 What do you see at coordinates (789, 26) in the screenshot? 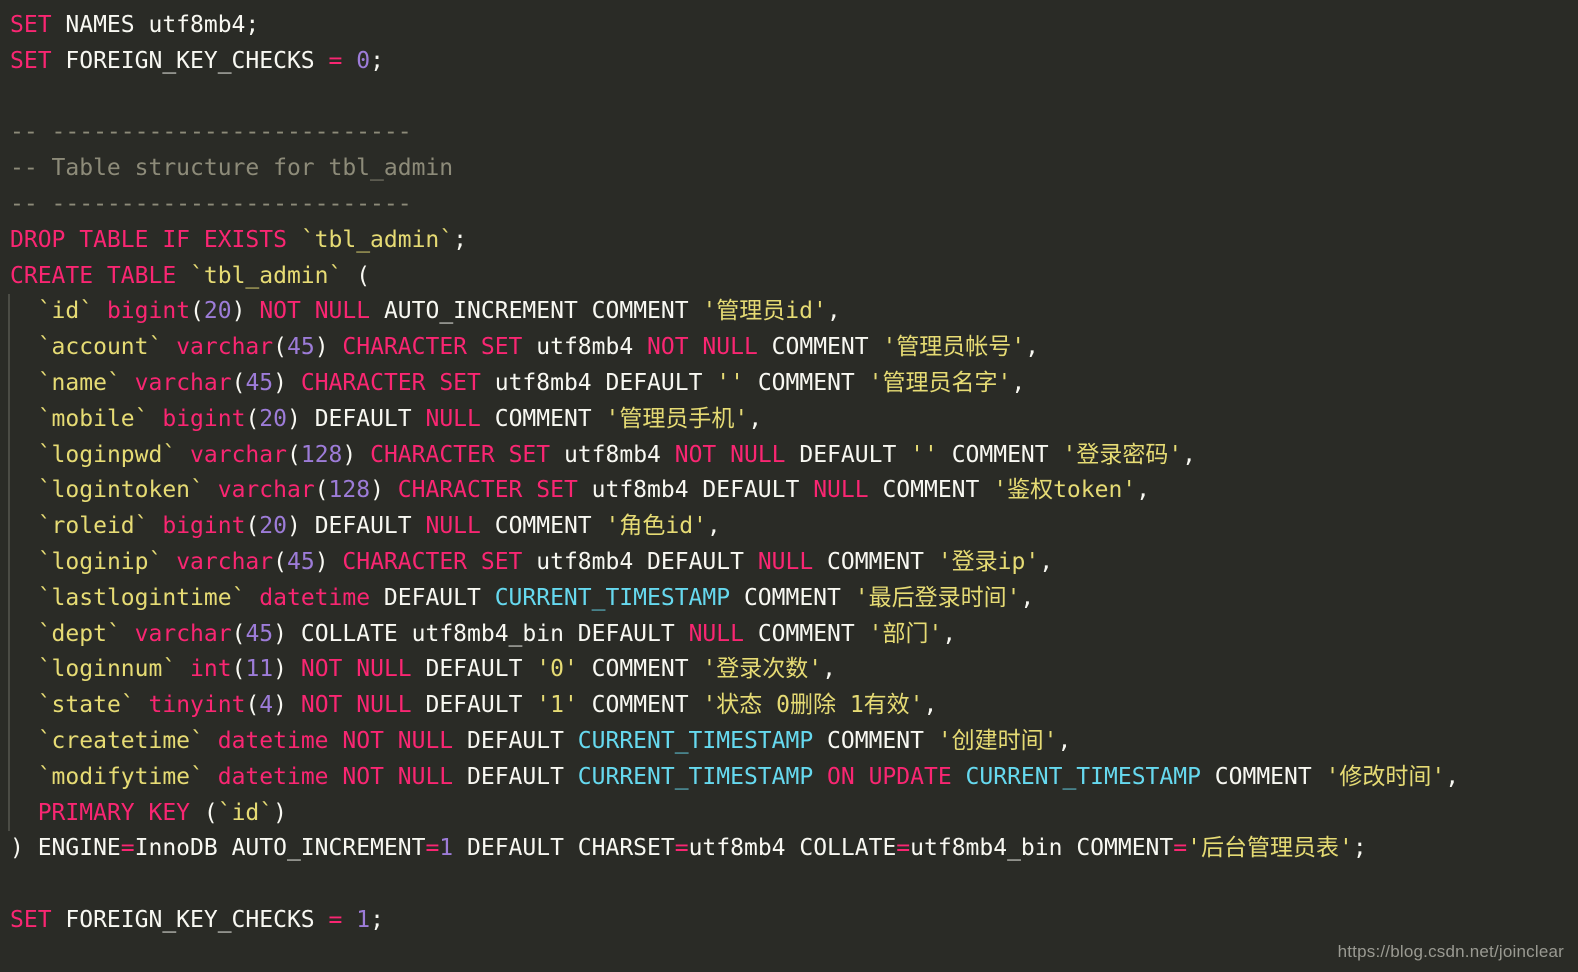
I see `code-line: SET NAMES utf8mb4;` at bounding box center [789, 26].